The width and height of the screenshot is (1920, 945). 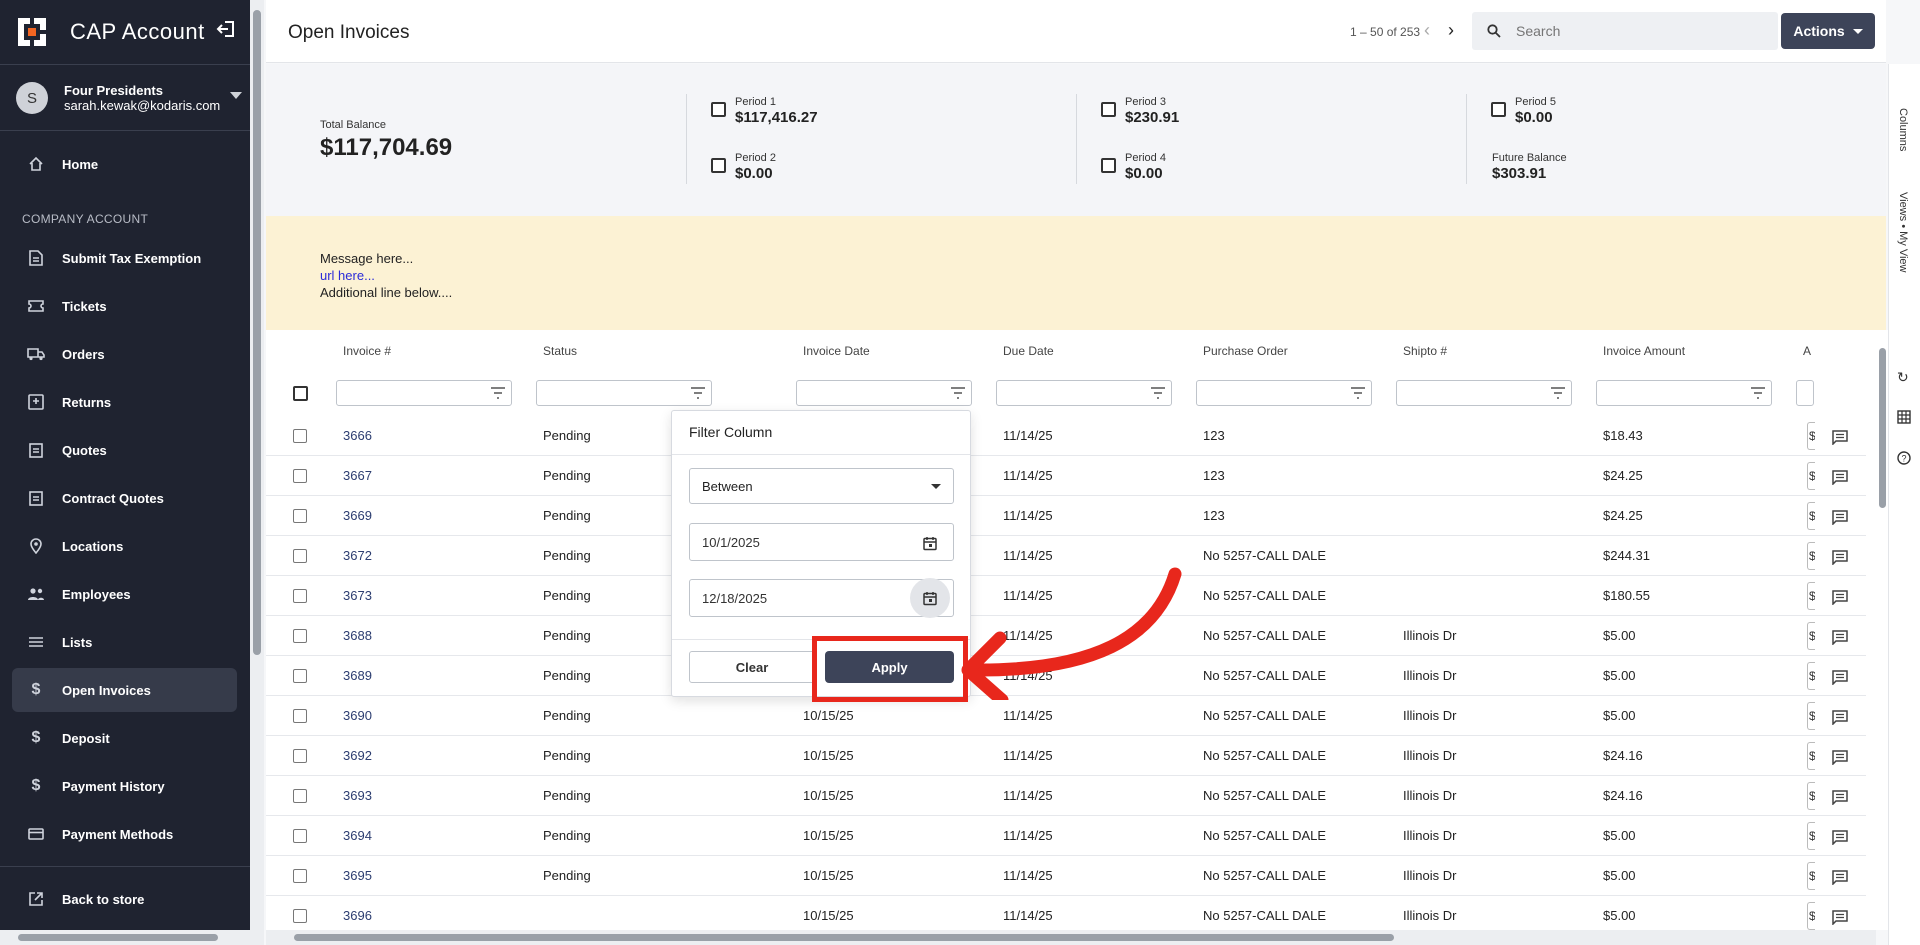 I want to click on clear-button: Clear, so click(x=752, y=667).